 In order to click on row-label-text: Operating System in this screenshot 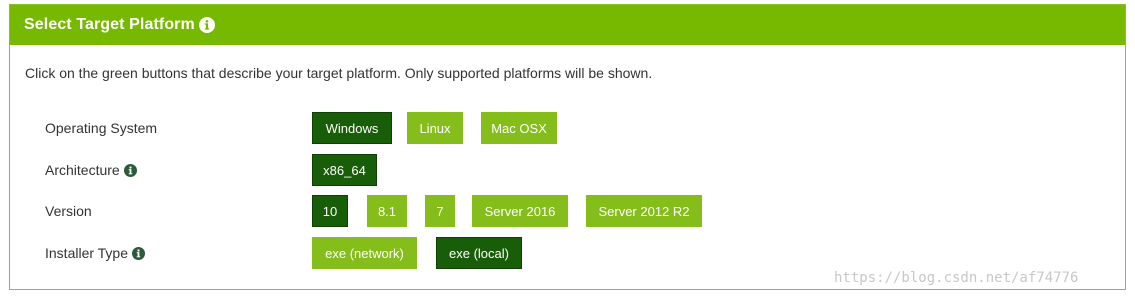, I will do `click(101, 128)`.